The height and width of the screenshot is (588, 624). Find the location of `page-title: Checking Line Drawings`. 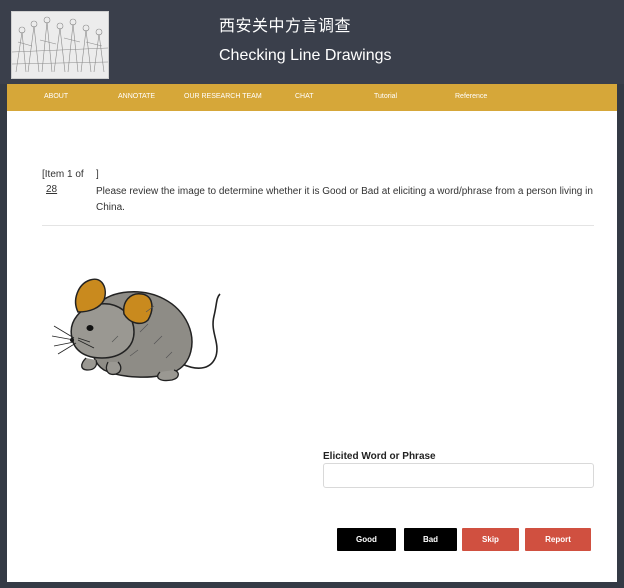

page-title: Checking Line Drawings is located at coordinates (305, 55).